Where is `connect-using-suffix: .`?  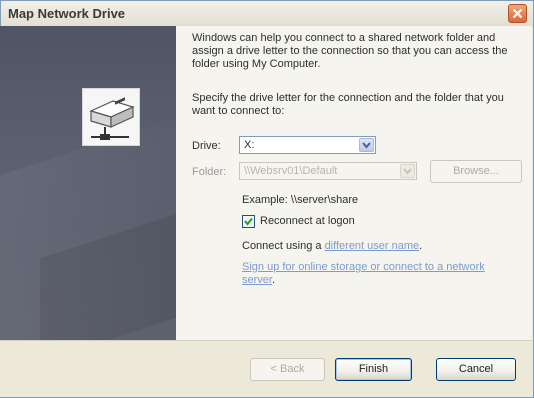
connect-using-suffix: . is located at coordinates (421, 246).